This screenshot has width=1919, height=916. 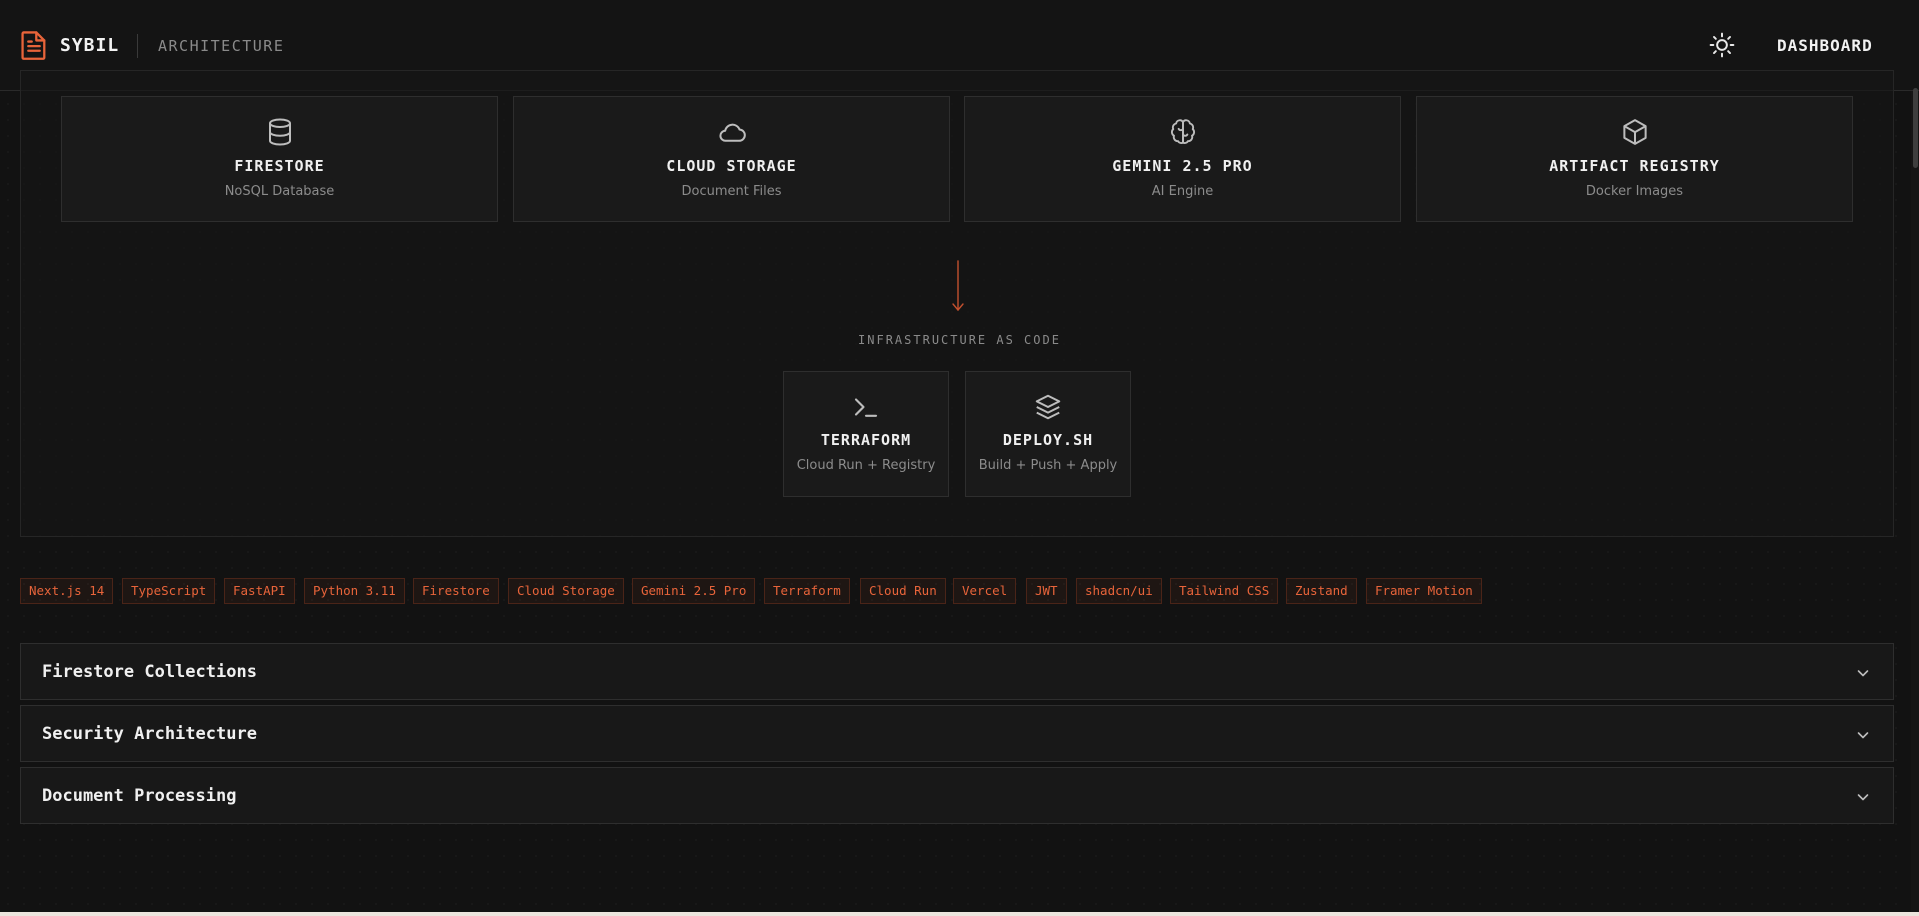 What do you see at coordinates (1634, 191) in the screenshot?
I see `card-subtitle: Docker Images` at bounding box center [1634, 191].